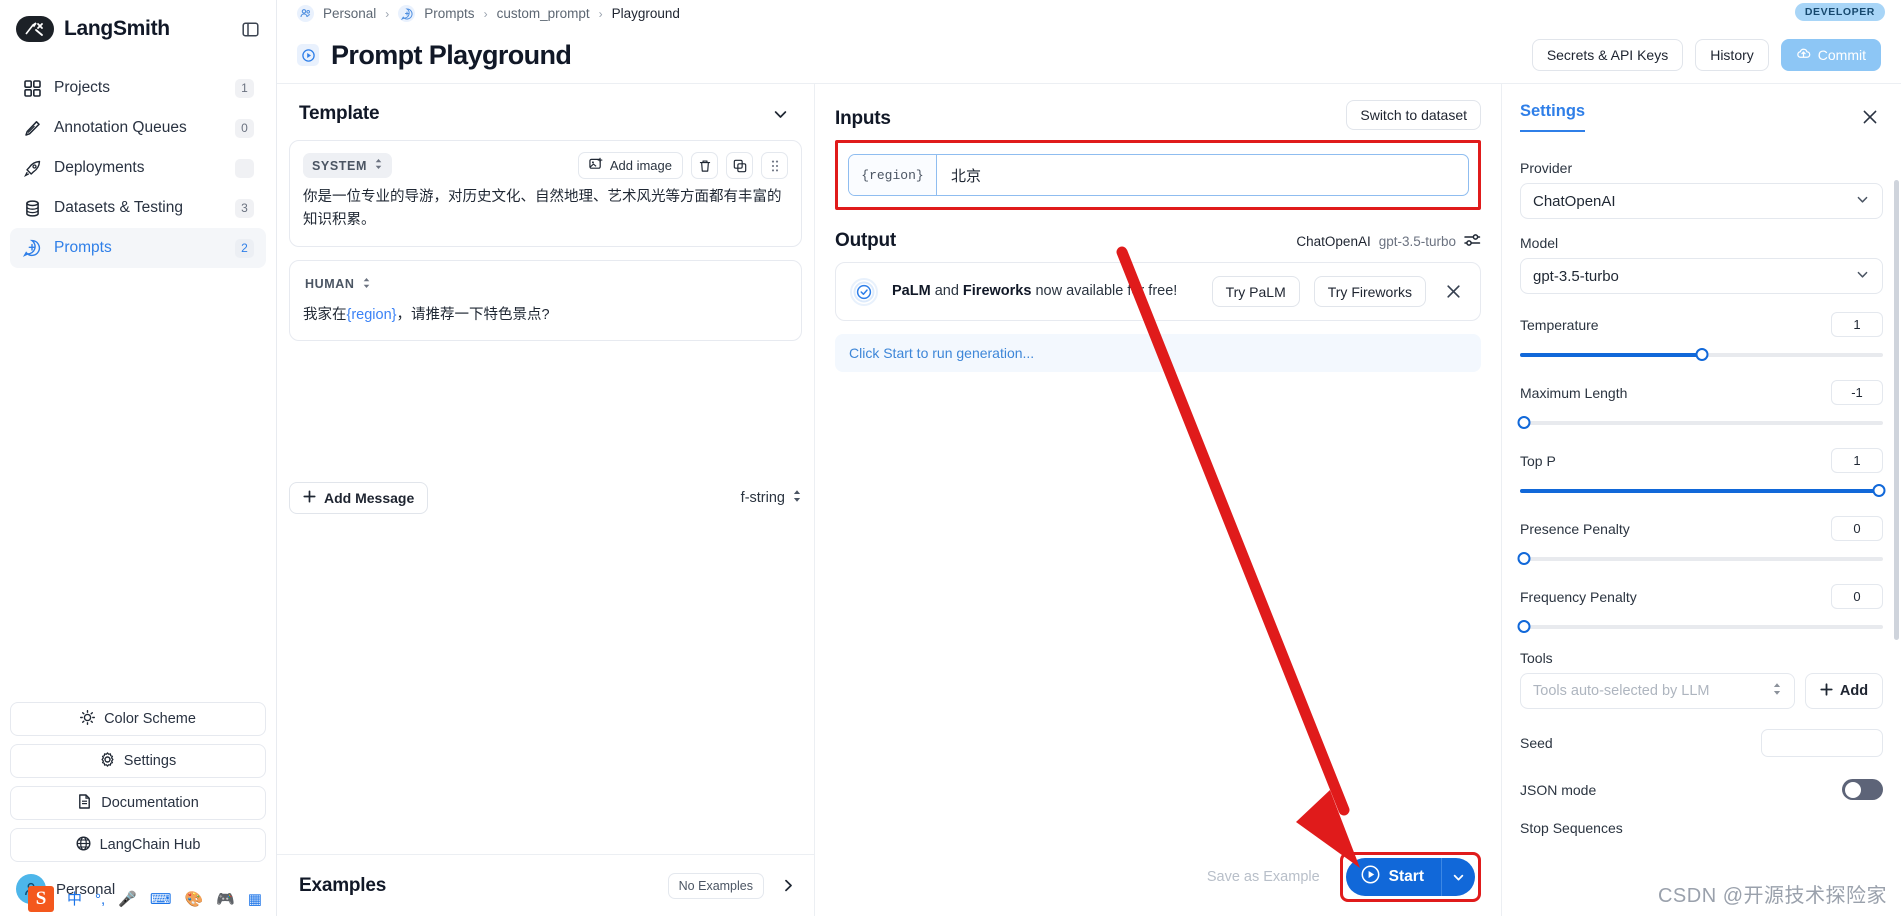 This screenshot has width=1901, height=916. Describe the element at coordinates (1703, 491) in the screenshot. I see `slider-top-p` at that location.